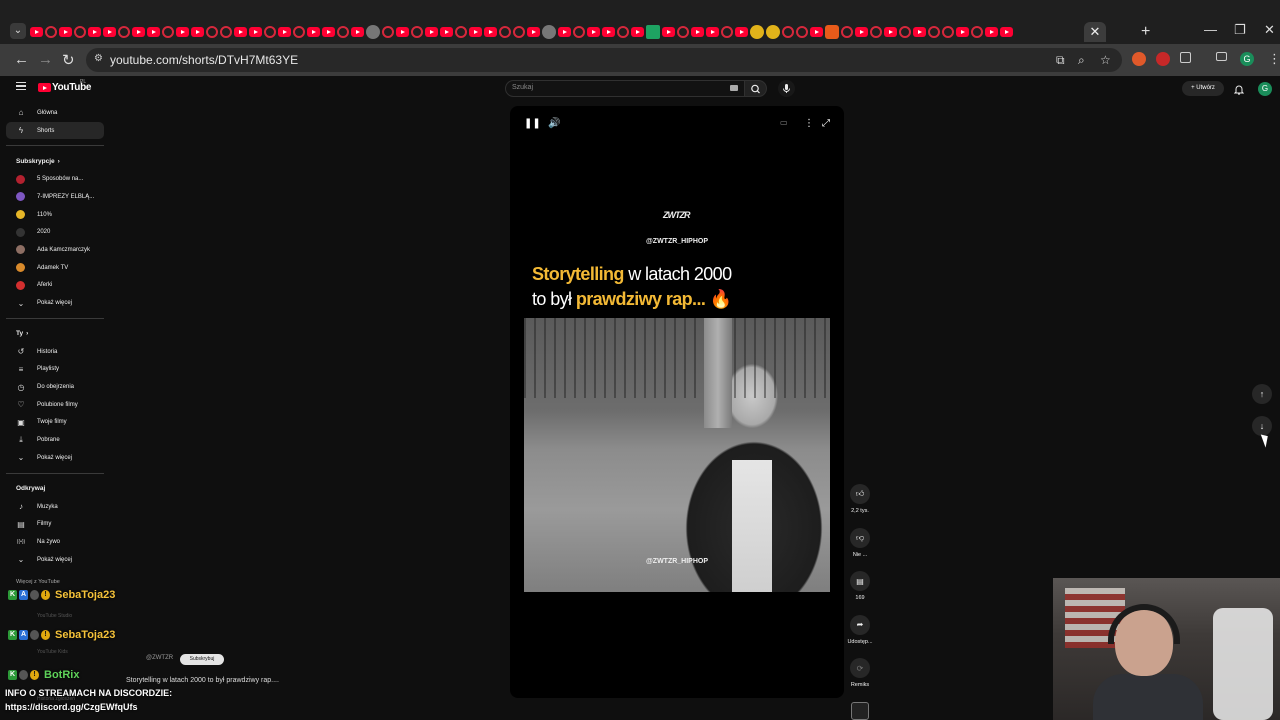 The image size is (1280, 720). What do you see at coordinates (1185, 57) in the screenshot?
I see `extensions-puzzle-icon` at bounding box center [1185, 57].